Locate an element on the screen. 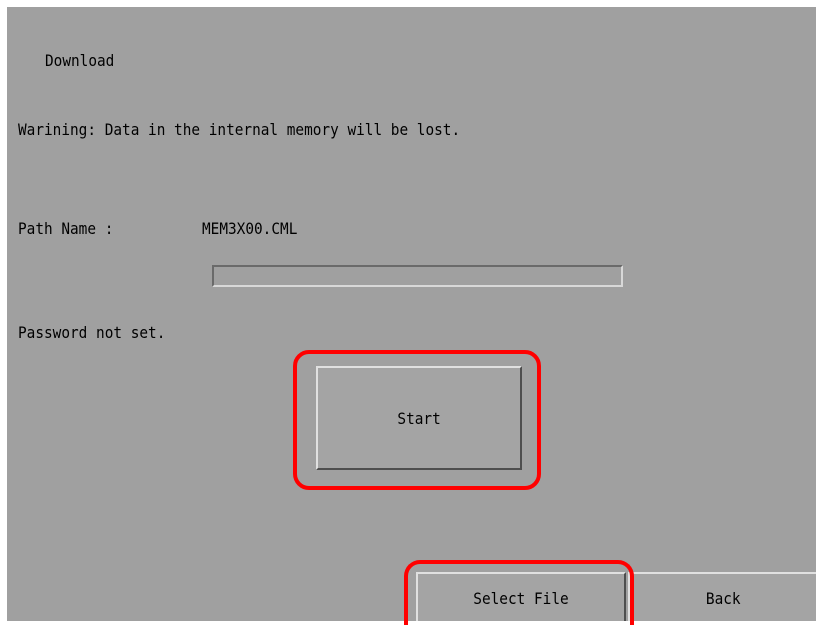  path-name-value: MEM3X00.CML is located at coordinates (250, 228).